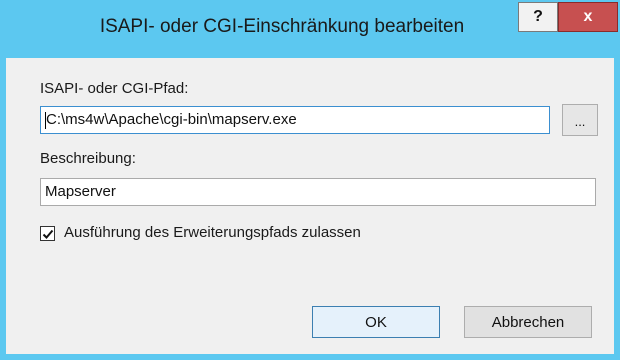 The width and height of the screenshot is (620, 360). Describe the element at coordinates (282, 26) in the screenshot. I see `dialog-title: ISAPI- oder CGI-Einschränkung bearbeiten` at that location.